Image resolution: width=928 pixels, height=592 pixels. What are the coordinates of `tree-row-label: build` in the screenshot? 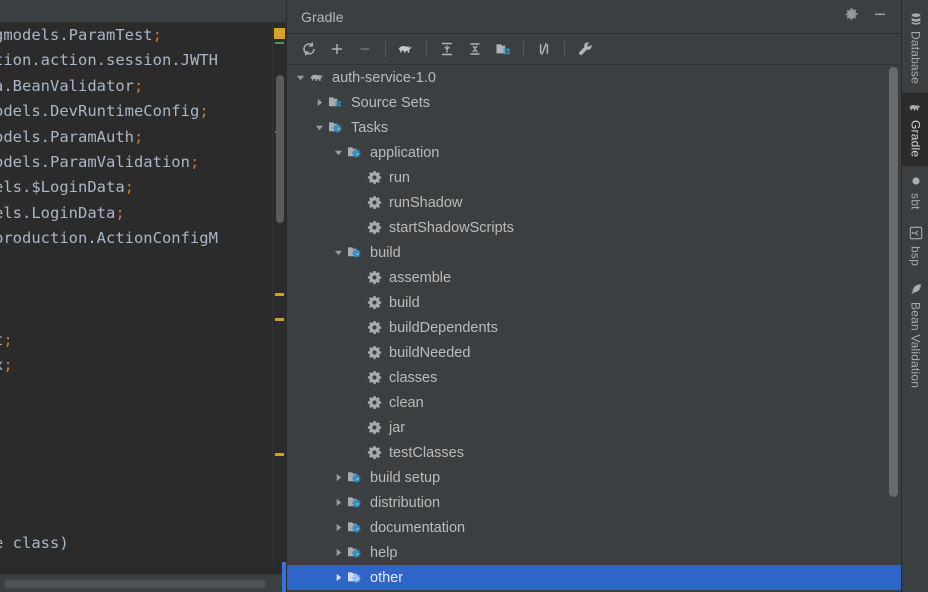 It's located at (385, 252).